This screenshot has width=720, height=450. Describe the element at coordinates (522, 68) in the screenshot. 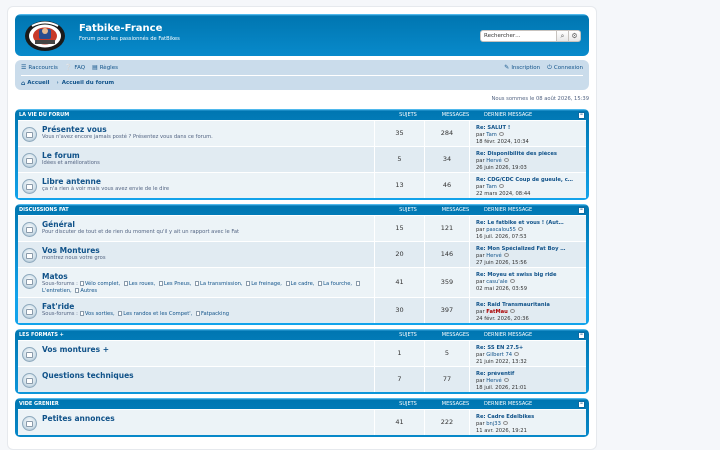

I see `register-link: ✎ Inscription` at that location.